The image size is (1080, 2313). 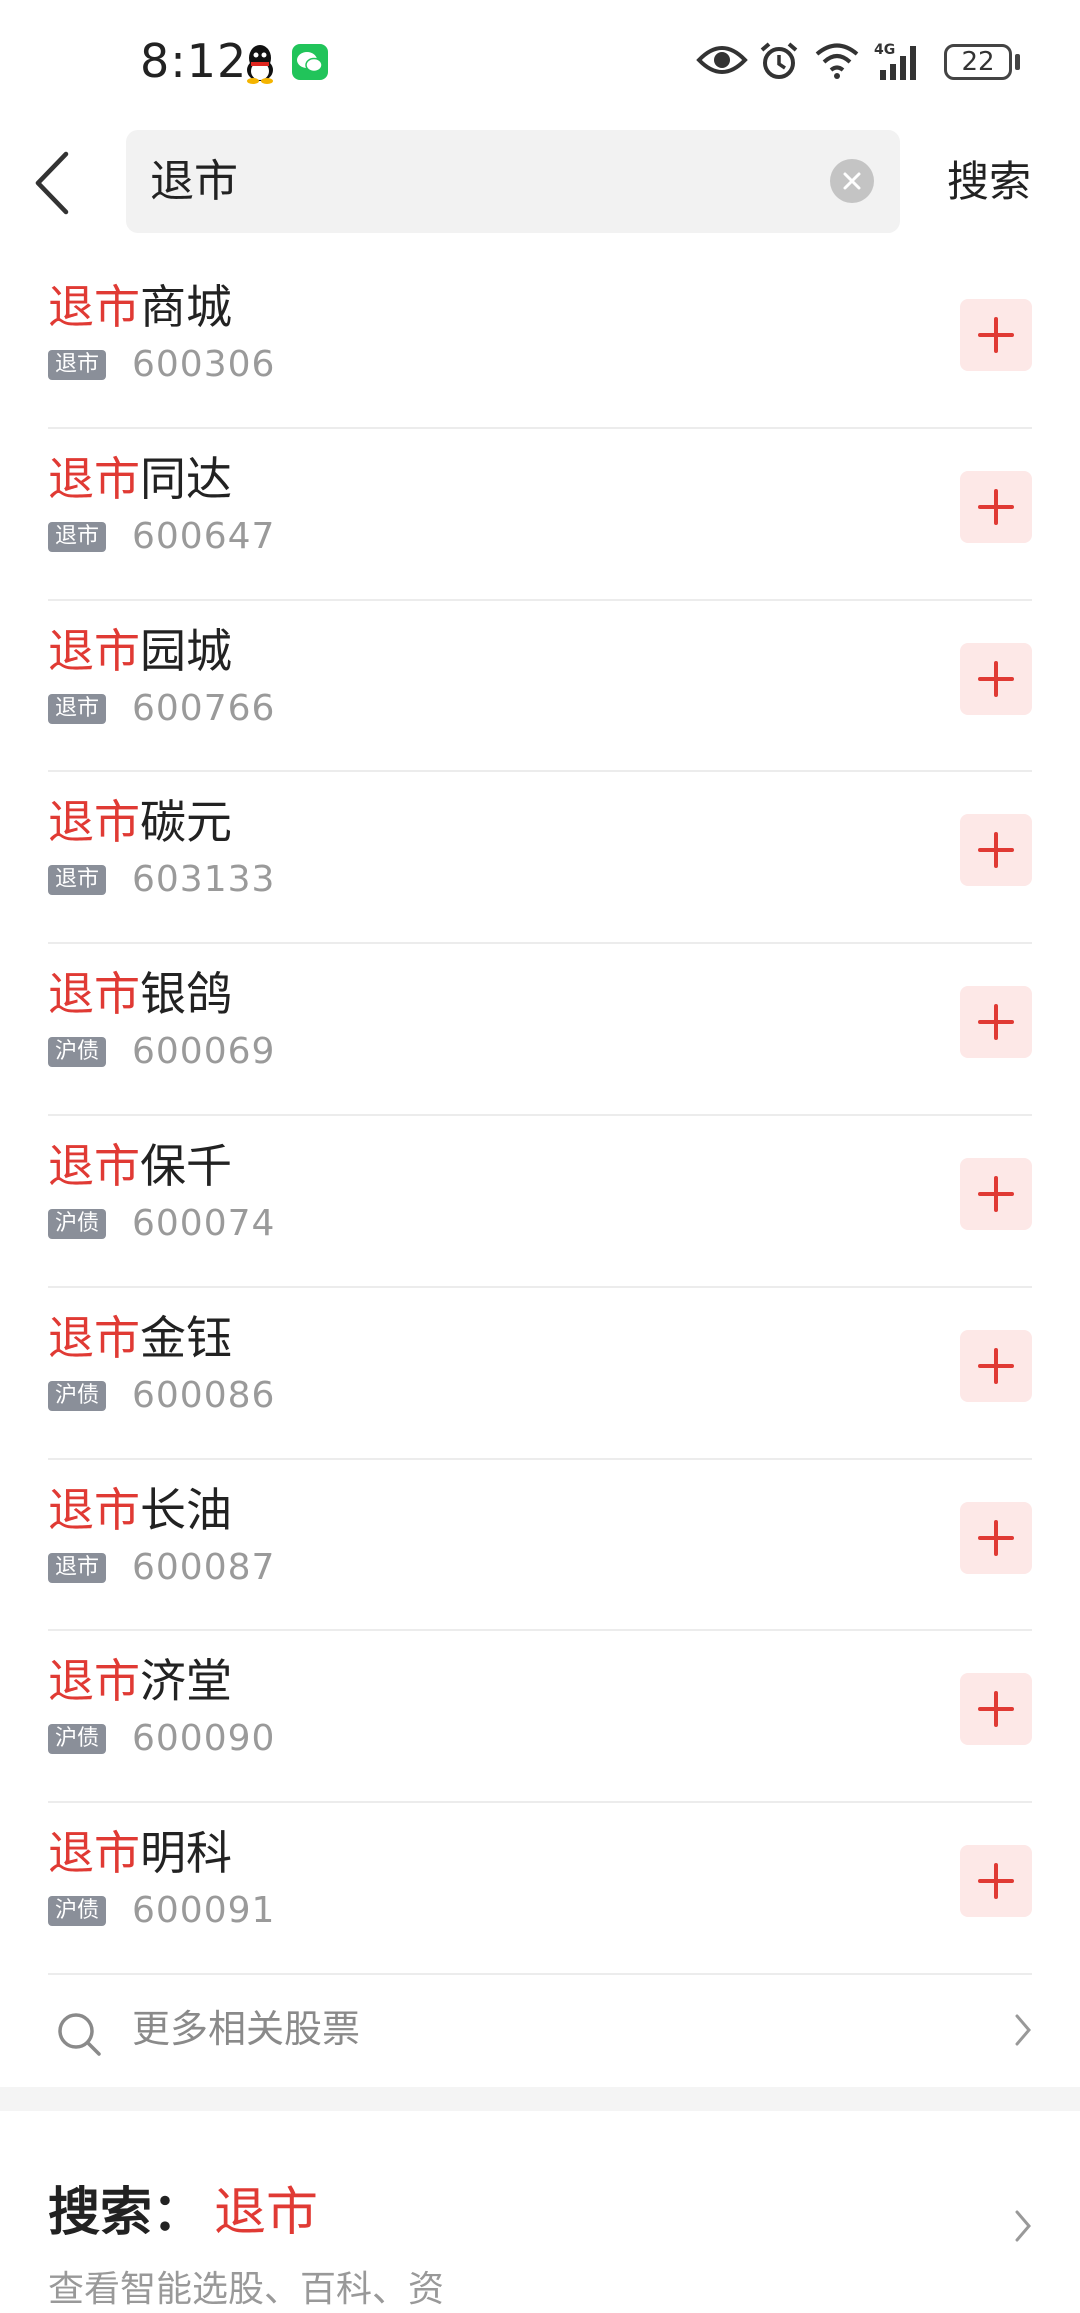 What do you see at coordinates (540, 1717) in the screenshot?
I see `list-item: 退市济堂沪债 600090` at bounding box center [540, 1717].